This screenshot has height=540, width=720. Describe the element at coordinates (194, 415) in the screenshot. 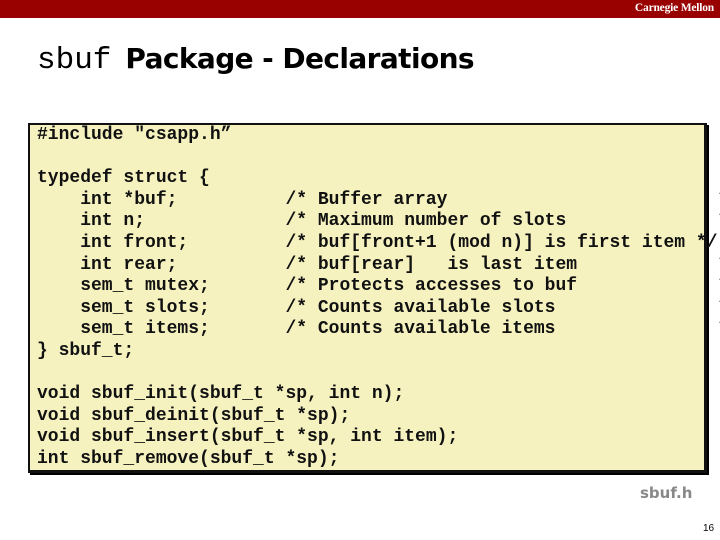

I see `code-line: void sbuf_deinit(sbuf_t *sp);` at that location.